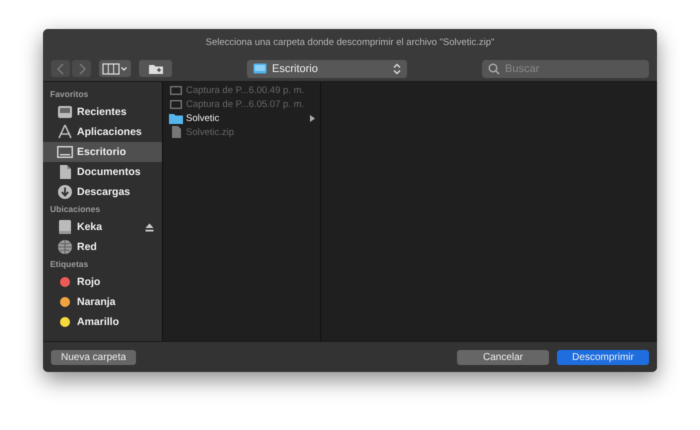 The width and height of the screenshot is (700, 430). What do you see at coordinates (260, 68) in the screenshot?
I see `desktop-folder-icon` at bounding box center [260, 68].